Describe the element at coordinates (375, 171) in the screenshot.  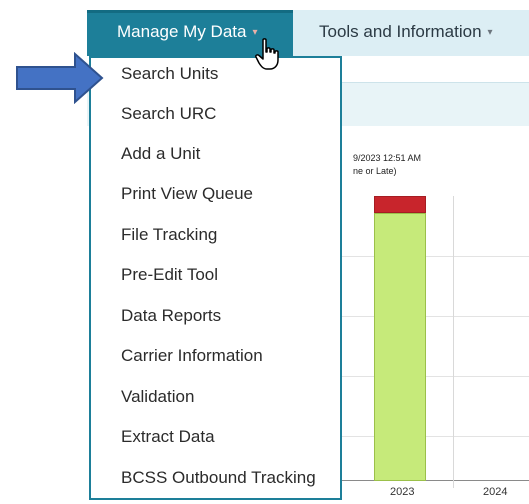
I see `chart-subtitle: ne or Late)` at that location.